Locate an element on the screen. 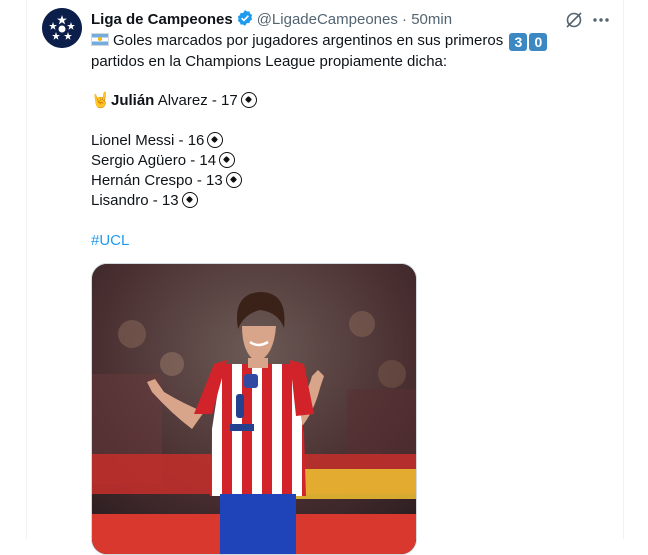  keycap-zero: 0 is located at coordinates (538, 42).